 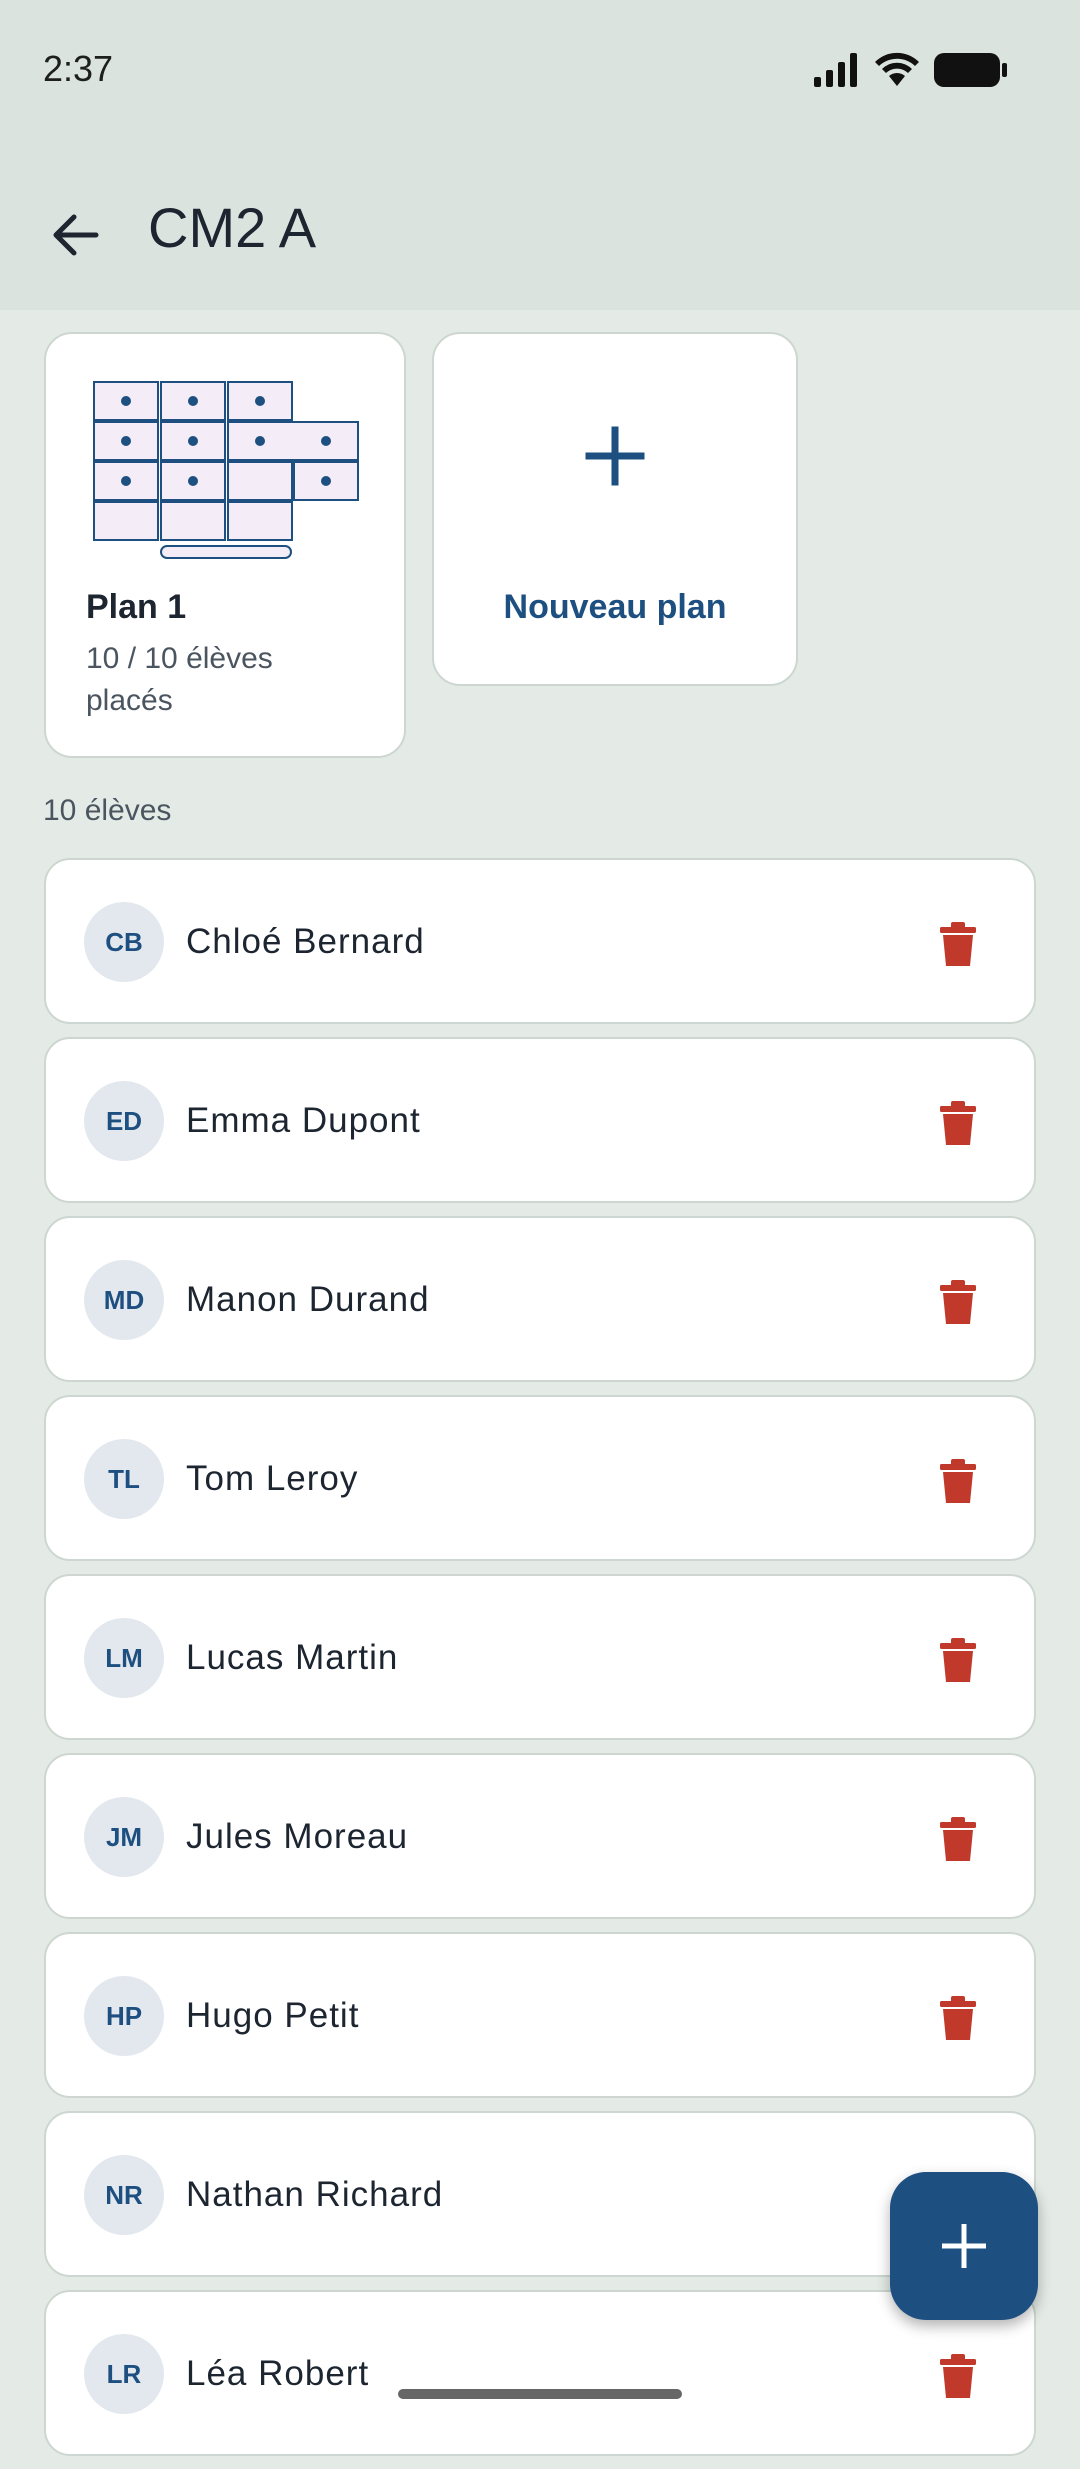 What do you see at coordinates (540, 225) in the screenshot?
I see `app-bar: CM2 A` at bounding box center [540, 225].